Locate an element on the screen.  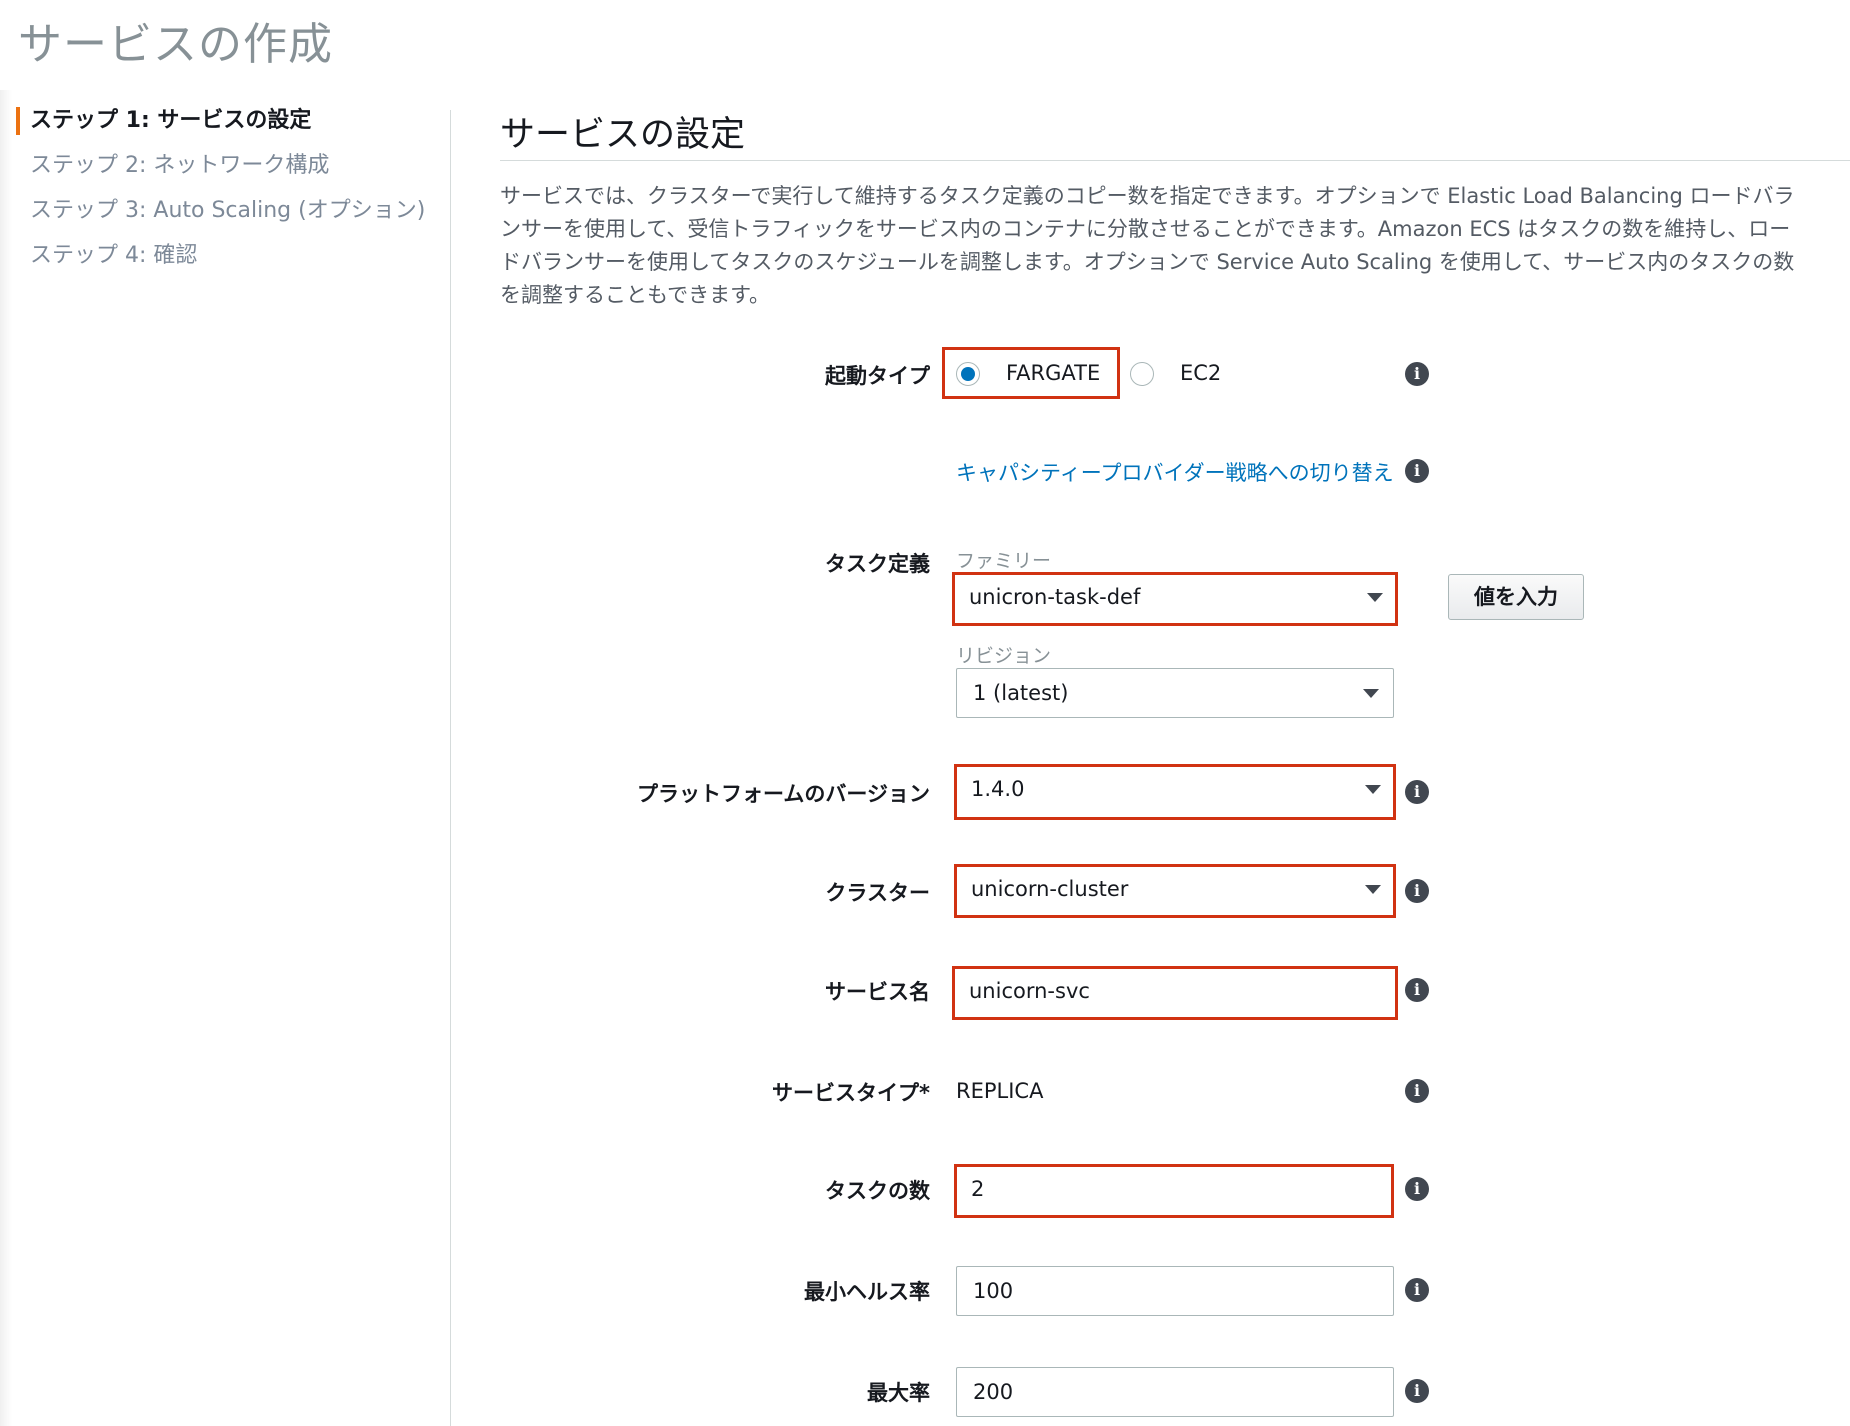
launch-type-label: 起動タイプ is located at coordinates (877, 376).